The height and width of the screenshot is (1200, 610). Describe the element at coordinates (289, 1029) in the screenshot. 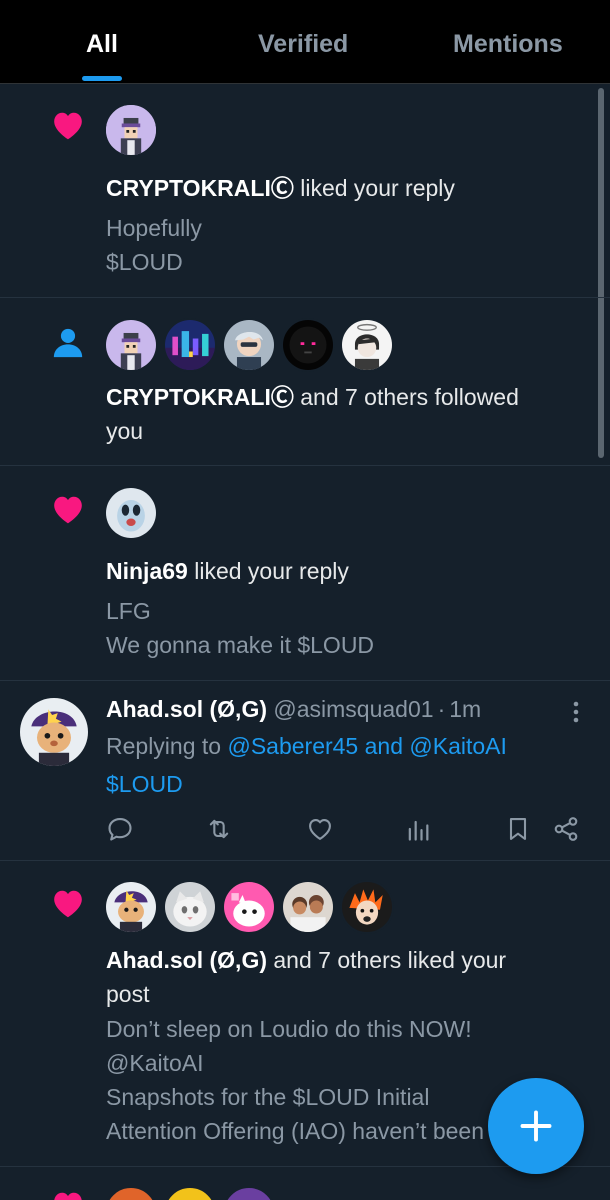

I see `post-text-line: Don’t sleep on Loudio do this NOW!` at that location.